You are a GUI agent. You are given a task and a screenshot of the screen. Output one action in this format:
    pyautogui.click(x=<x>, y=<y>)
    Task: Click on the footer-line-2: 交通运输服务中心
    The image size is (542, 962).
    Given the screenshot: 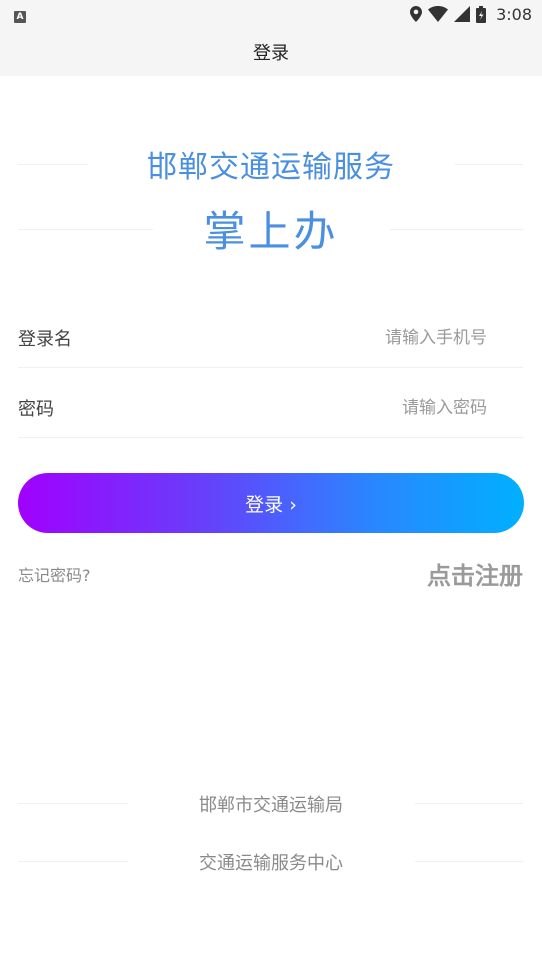 What is the action you would take?
    pyautogui.click(x=271, y=863)
    